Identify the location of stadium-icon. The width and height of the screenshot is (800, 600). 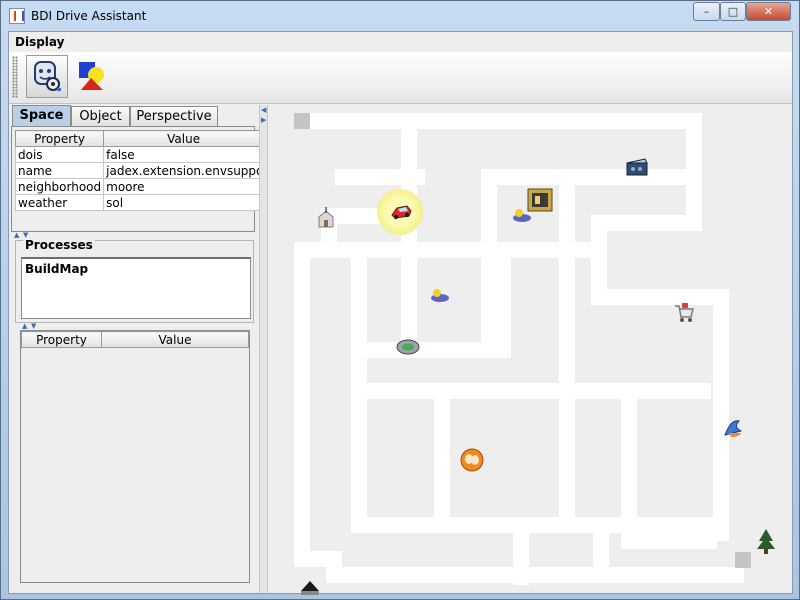
(408, 346).